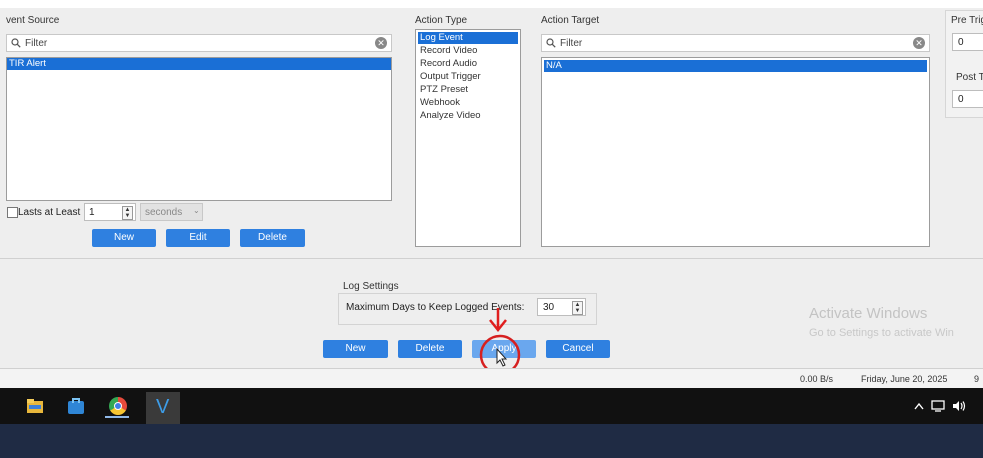 The height and width of the screenshot is (458, 983). I want to click on chevron-up-icon, so click(919, 406).